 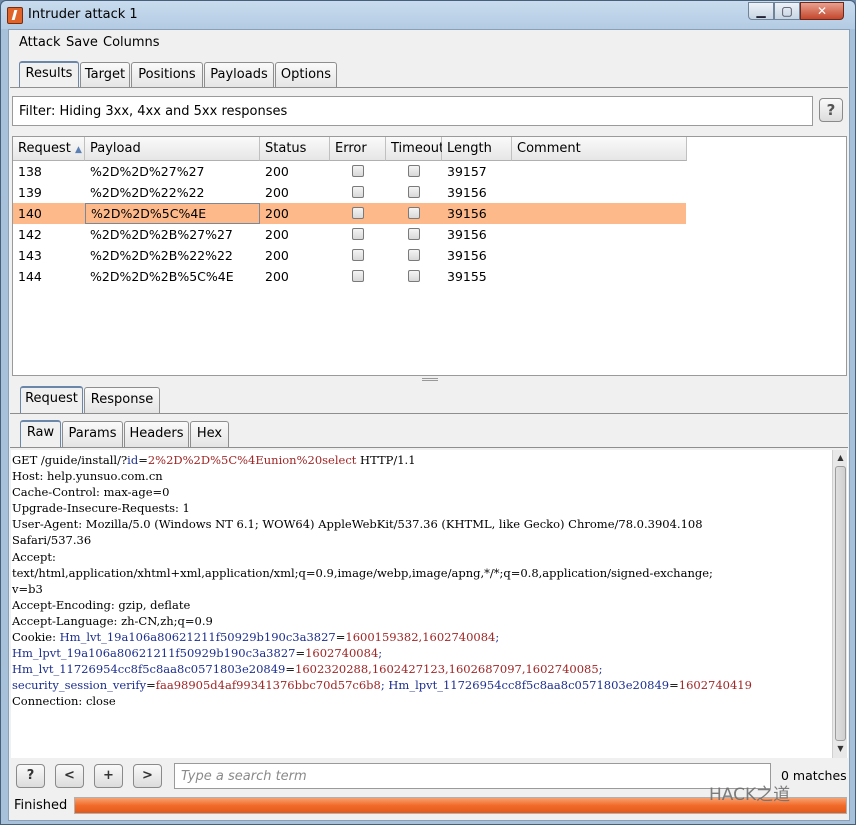 What do you see at coordinates (105, 75) in the screenshot?
I see `tab-target: Target` at bounding box center [105, 75].